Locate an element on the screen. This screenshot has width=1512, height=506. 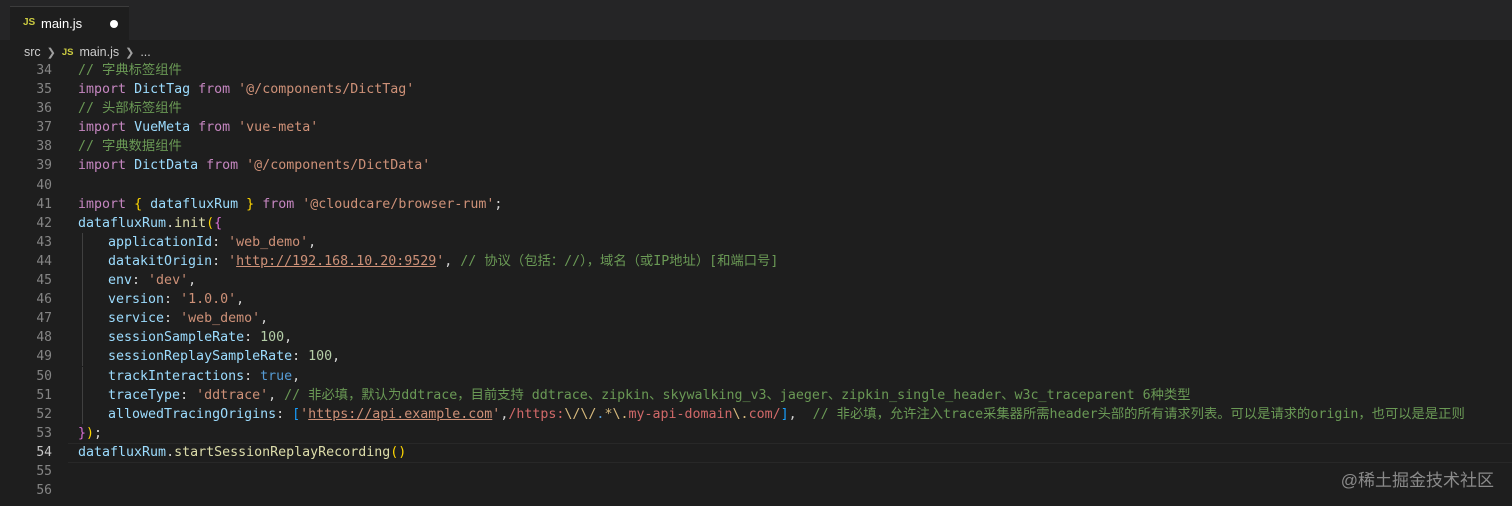
property-key: env is located at coordinates (120, 281).